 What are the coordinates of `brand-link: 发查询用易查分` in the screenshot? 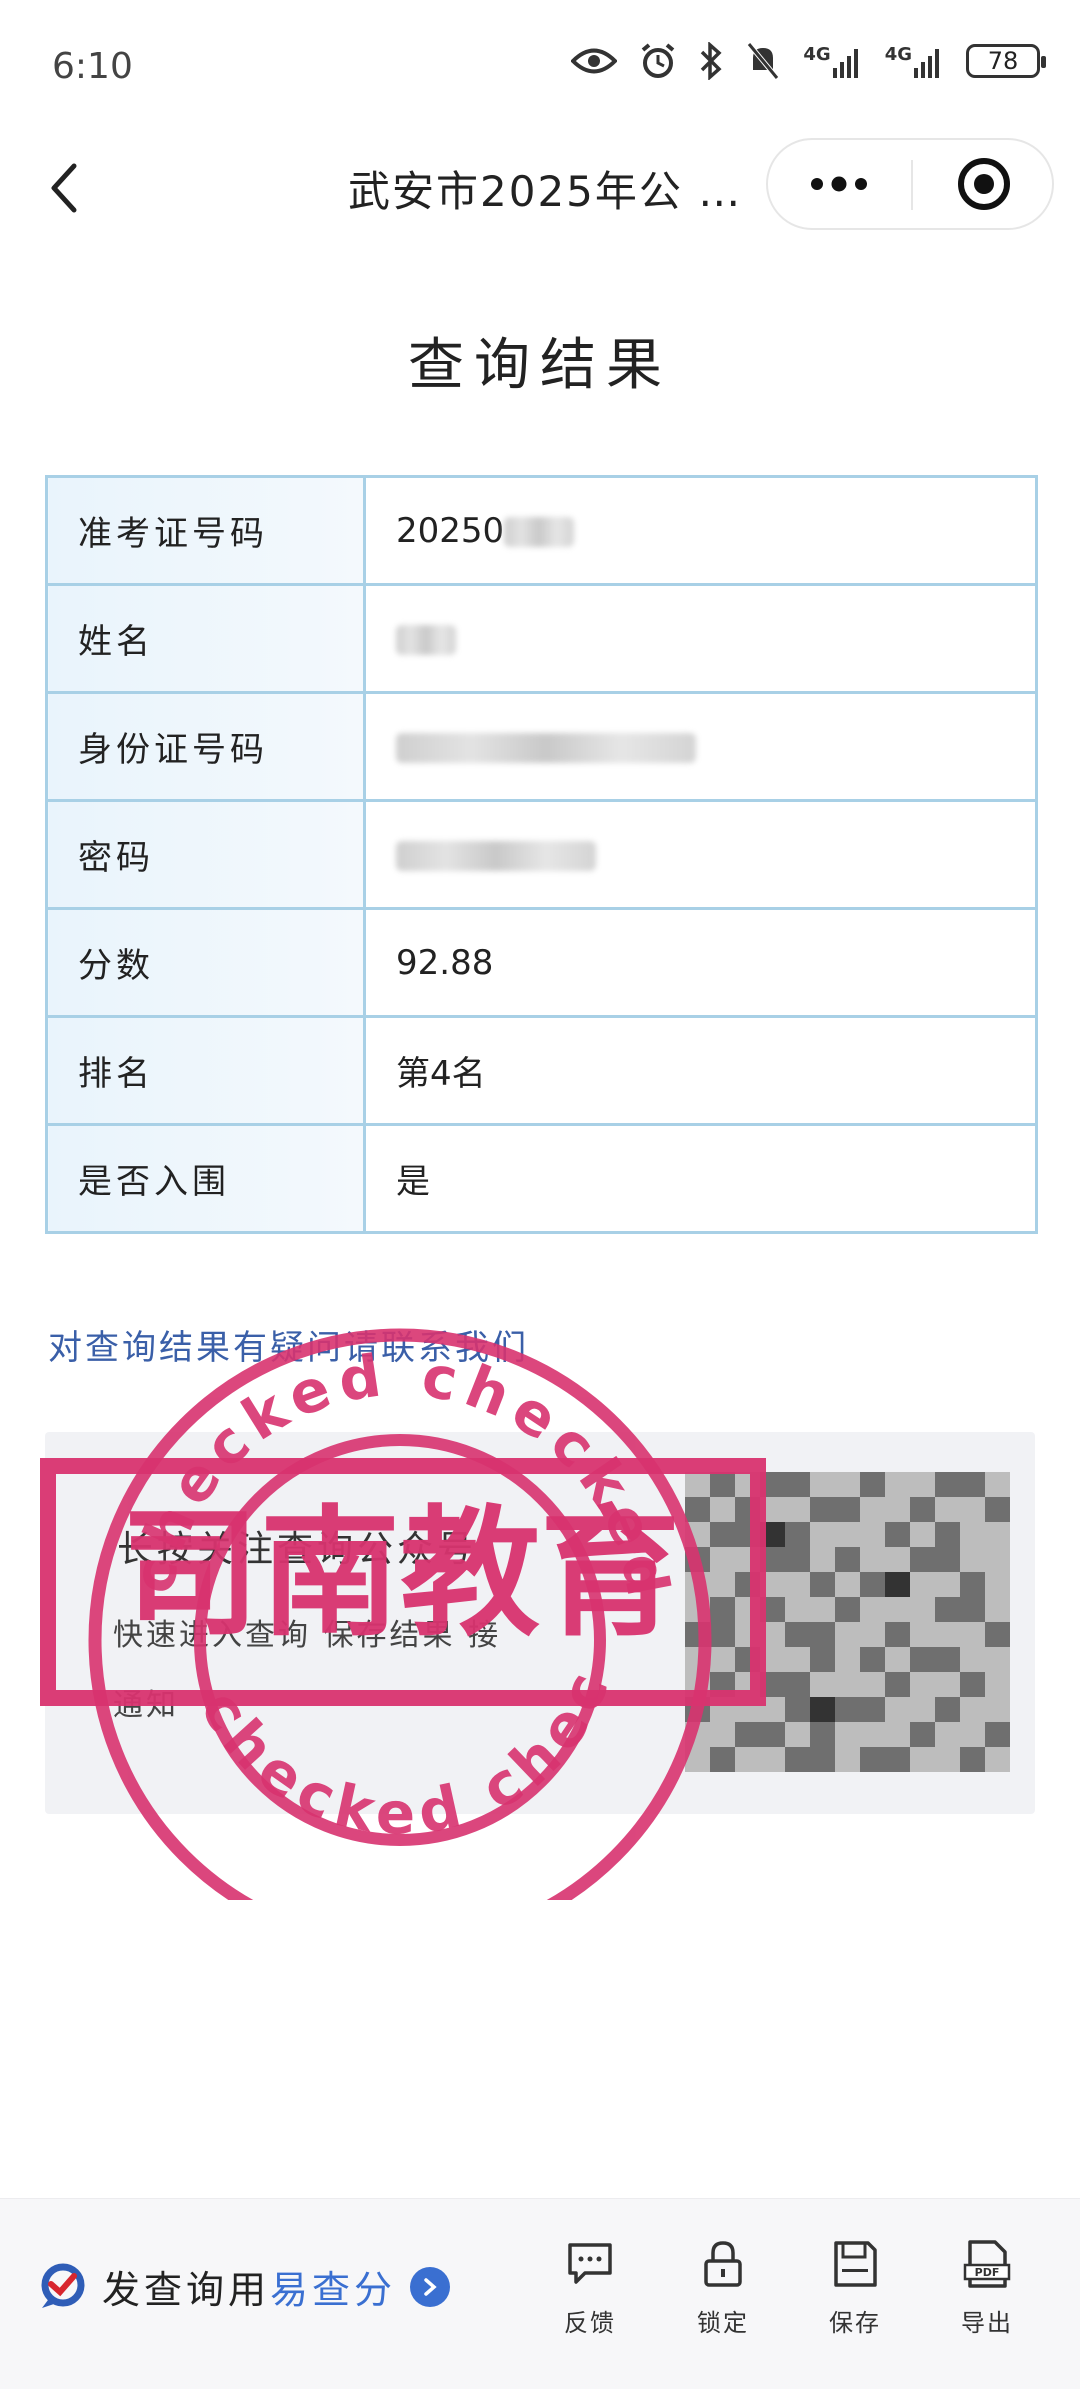 It's located at (244, 2286).